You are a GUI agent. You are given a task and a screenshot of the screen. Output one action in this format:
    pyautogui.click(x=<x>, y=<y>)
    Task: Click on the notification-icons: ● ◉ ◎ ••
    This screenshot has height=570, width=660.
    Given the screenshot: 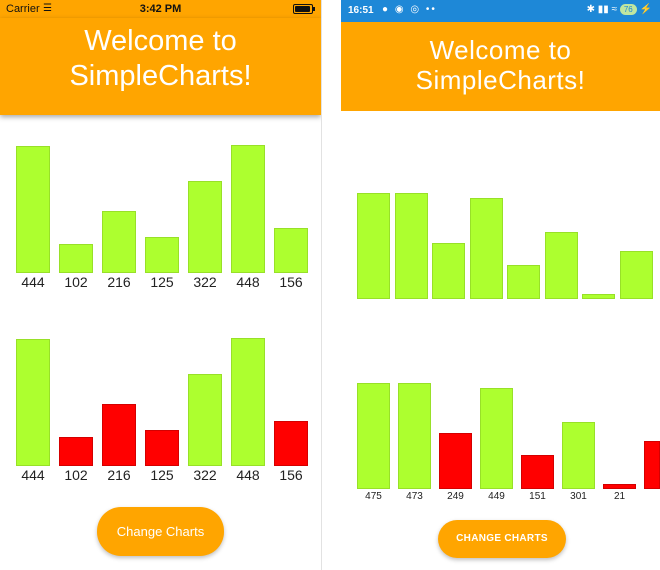 What is the action you would take?
    pyautogui.click(x=409, y=9)
    